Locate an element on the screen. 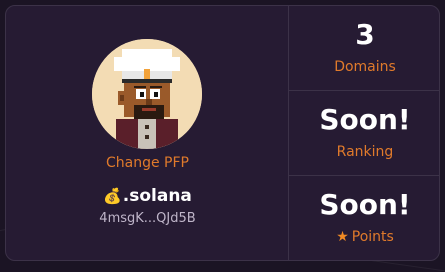 The height and width of the screenshot is (272, 445). stat-points-label-row: ★ Points is located at coordinates (364, 237).